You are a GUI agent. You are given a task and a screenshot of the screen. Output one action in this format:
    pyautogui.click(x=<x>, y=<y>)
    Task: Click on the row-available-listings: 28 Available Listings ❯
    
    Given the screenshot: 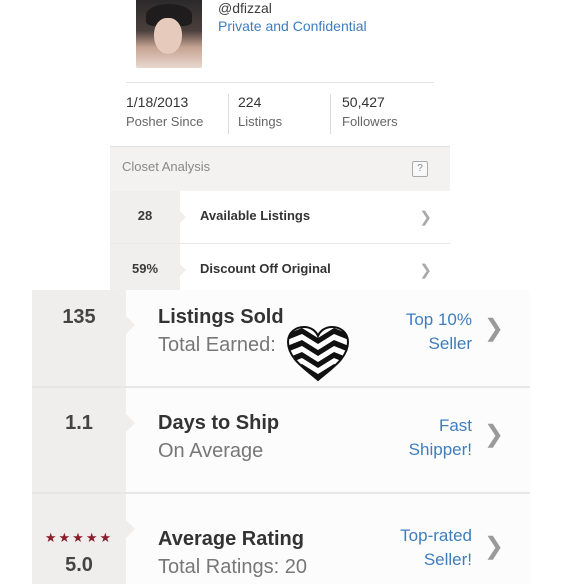 What is the action you would take?
    pyautogui.click(x=280, y=217)
    